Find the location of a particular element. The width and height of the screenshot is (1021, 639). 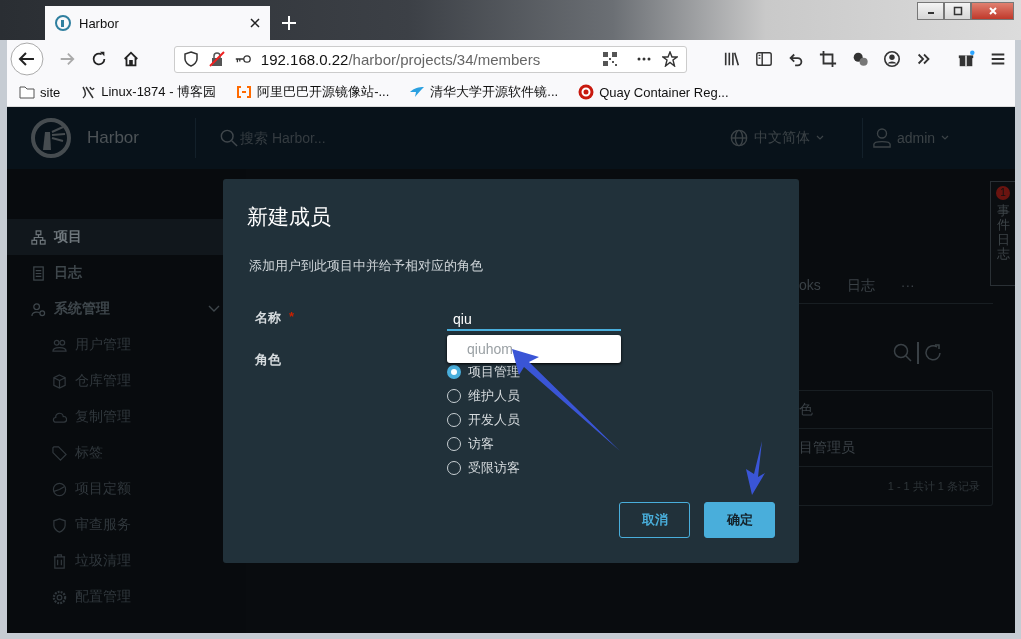

sidebar-icon is located at coordinates (764, 59).